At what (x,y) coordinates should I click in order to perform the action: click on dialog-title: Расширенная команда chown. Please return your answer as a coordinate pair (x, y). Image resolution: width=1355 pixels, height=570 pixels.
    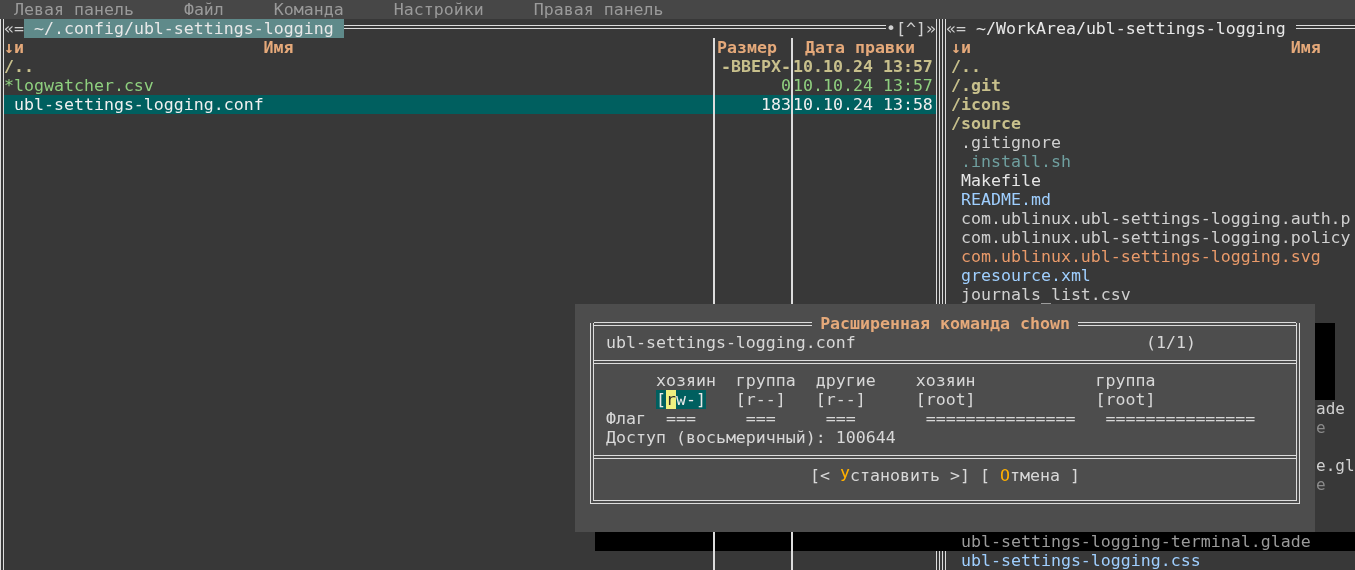
    Looking at the image, I should click on (945, 323).